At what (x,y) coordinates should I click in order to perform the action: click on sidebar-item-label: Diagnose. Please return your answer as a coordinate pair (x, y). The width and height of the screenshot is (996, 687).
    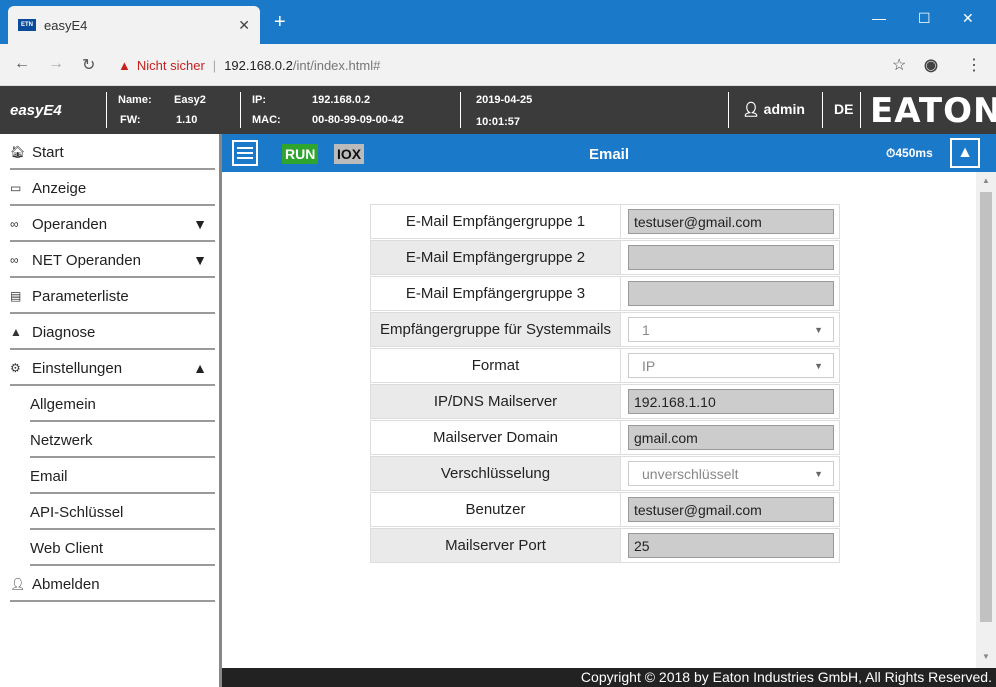
    Looking at the image, I should click on (64, 332).